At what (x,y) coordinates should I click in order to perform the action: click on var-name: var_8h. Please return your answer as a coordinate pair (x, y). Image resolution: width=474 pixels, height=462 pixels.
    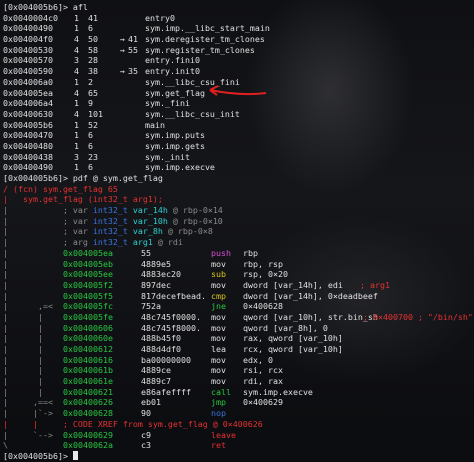
    Looking at the image, I should click on (147, 231).